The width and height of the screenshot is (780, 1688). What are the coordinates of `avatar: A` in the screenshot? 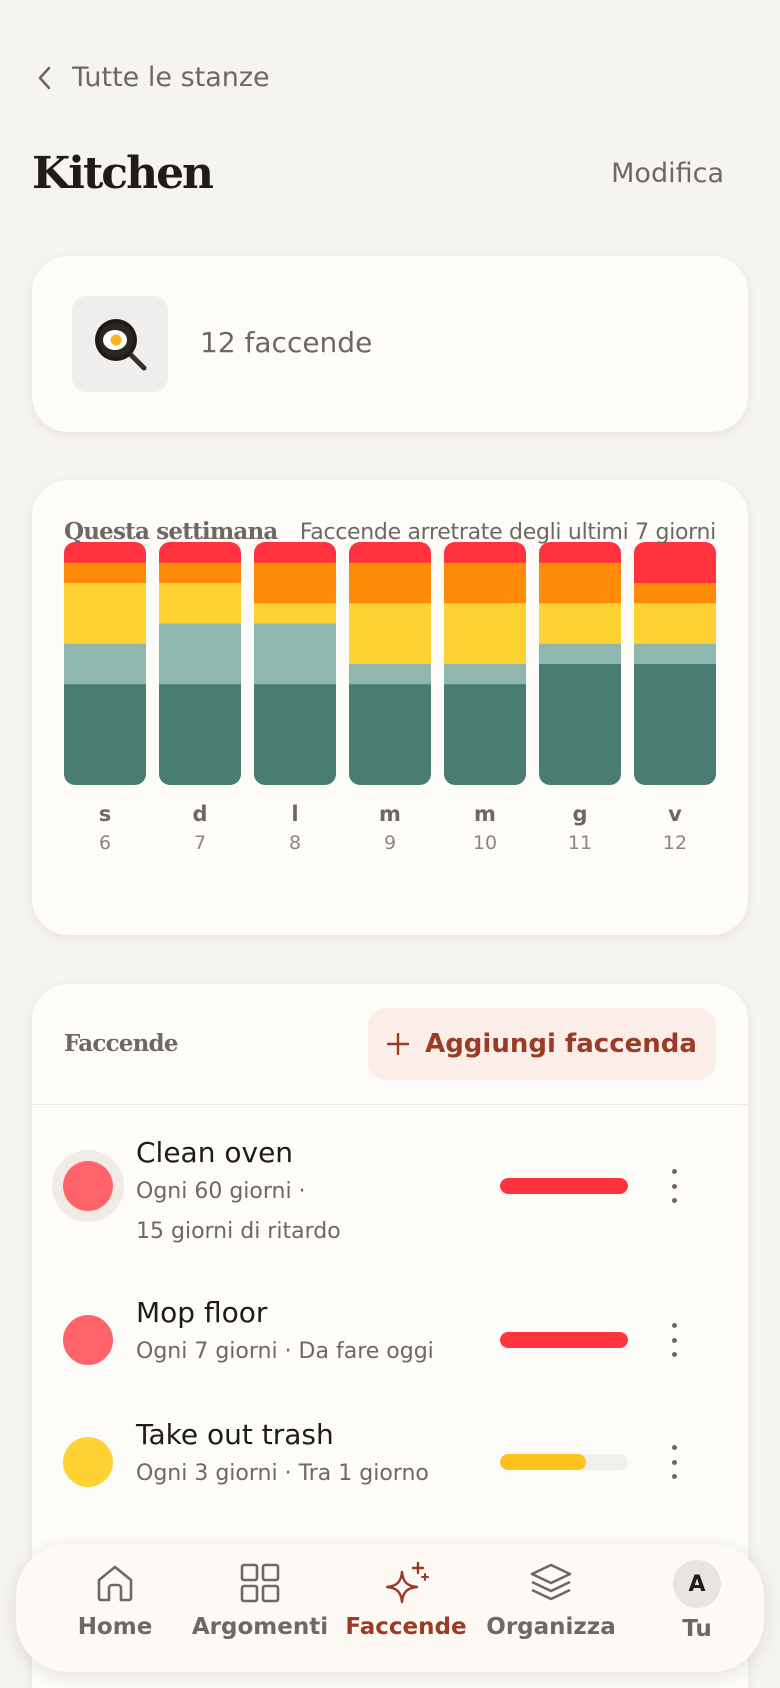 It's located at (697, 1584).